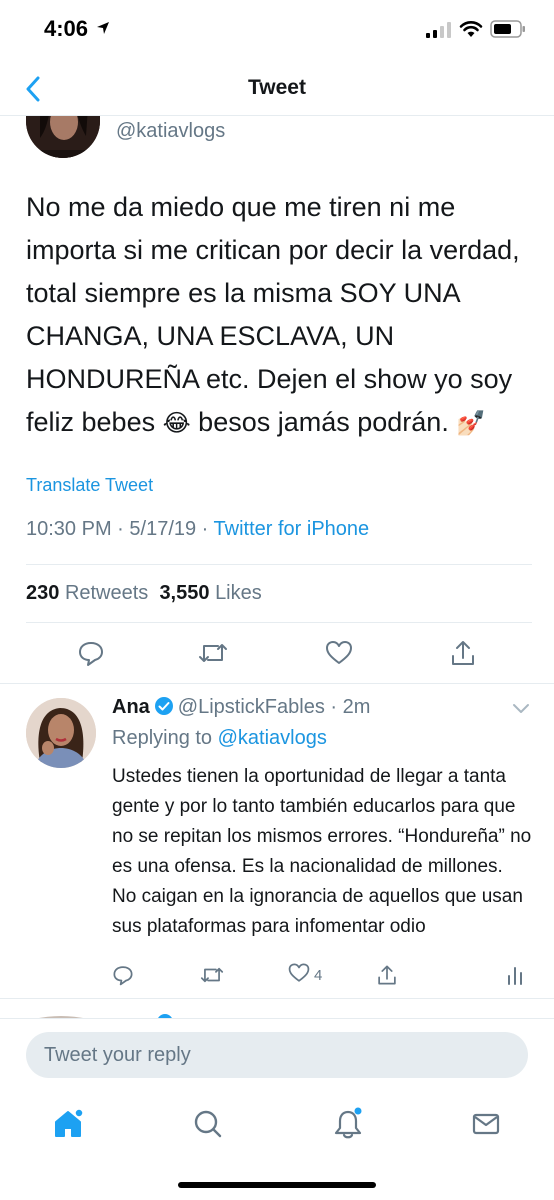  I want to click on page-title: Tweet, so click(277, 87).